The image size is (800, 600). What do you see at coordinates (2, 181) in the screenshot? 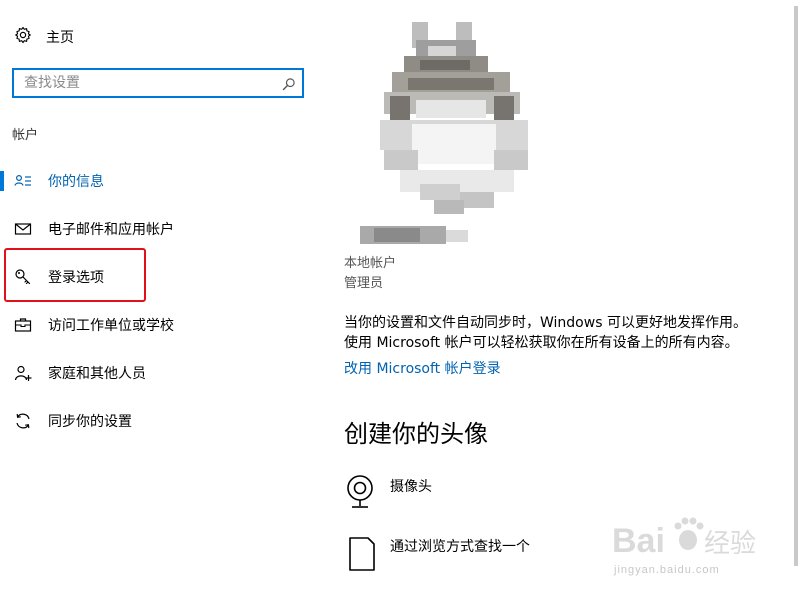
I see `selection-indicator` at bounding box center [2, 181].